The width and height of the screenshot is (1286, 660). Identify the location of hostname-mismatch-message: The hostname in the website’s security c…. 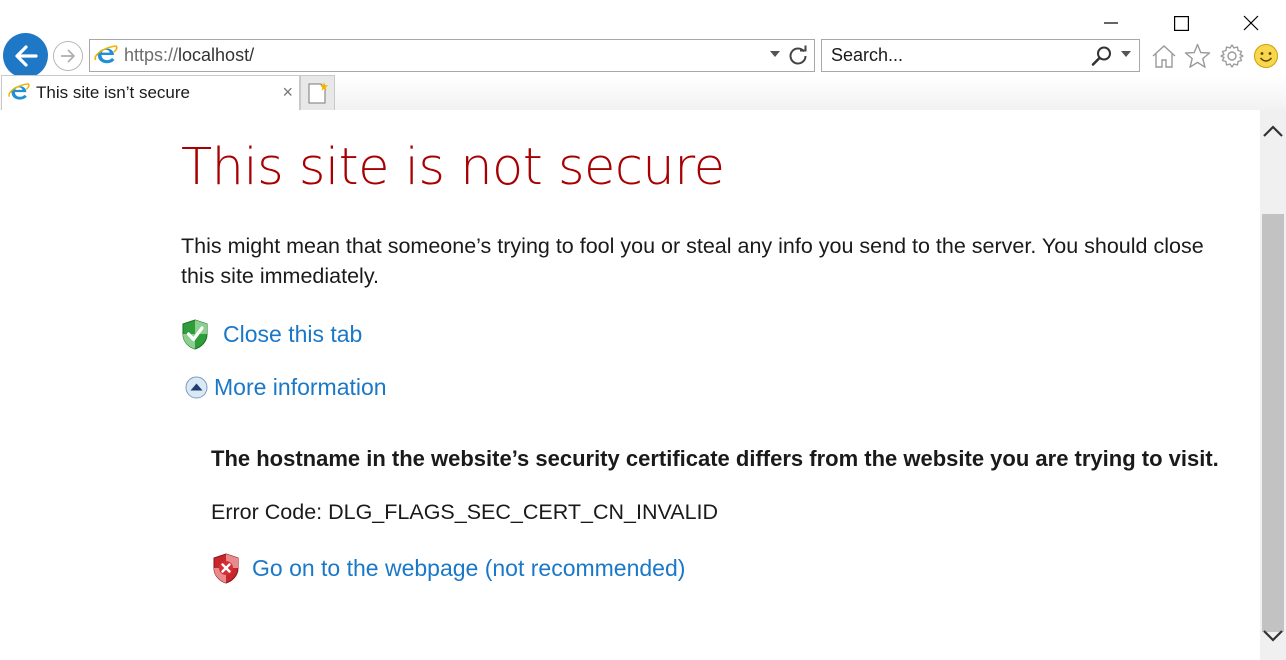
(715, 458).